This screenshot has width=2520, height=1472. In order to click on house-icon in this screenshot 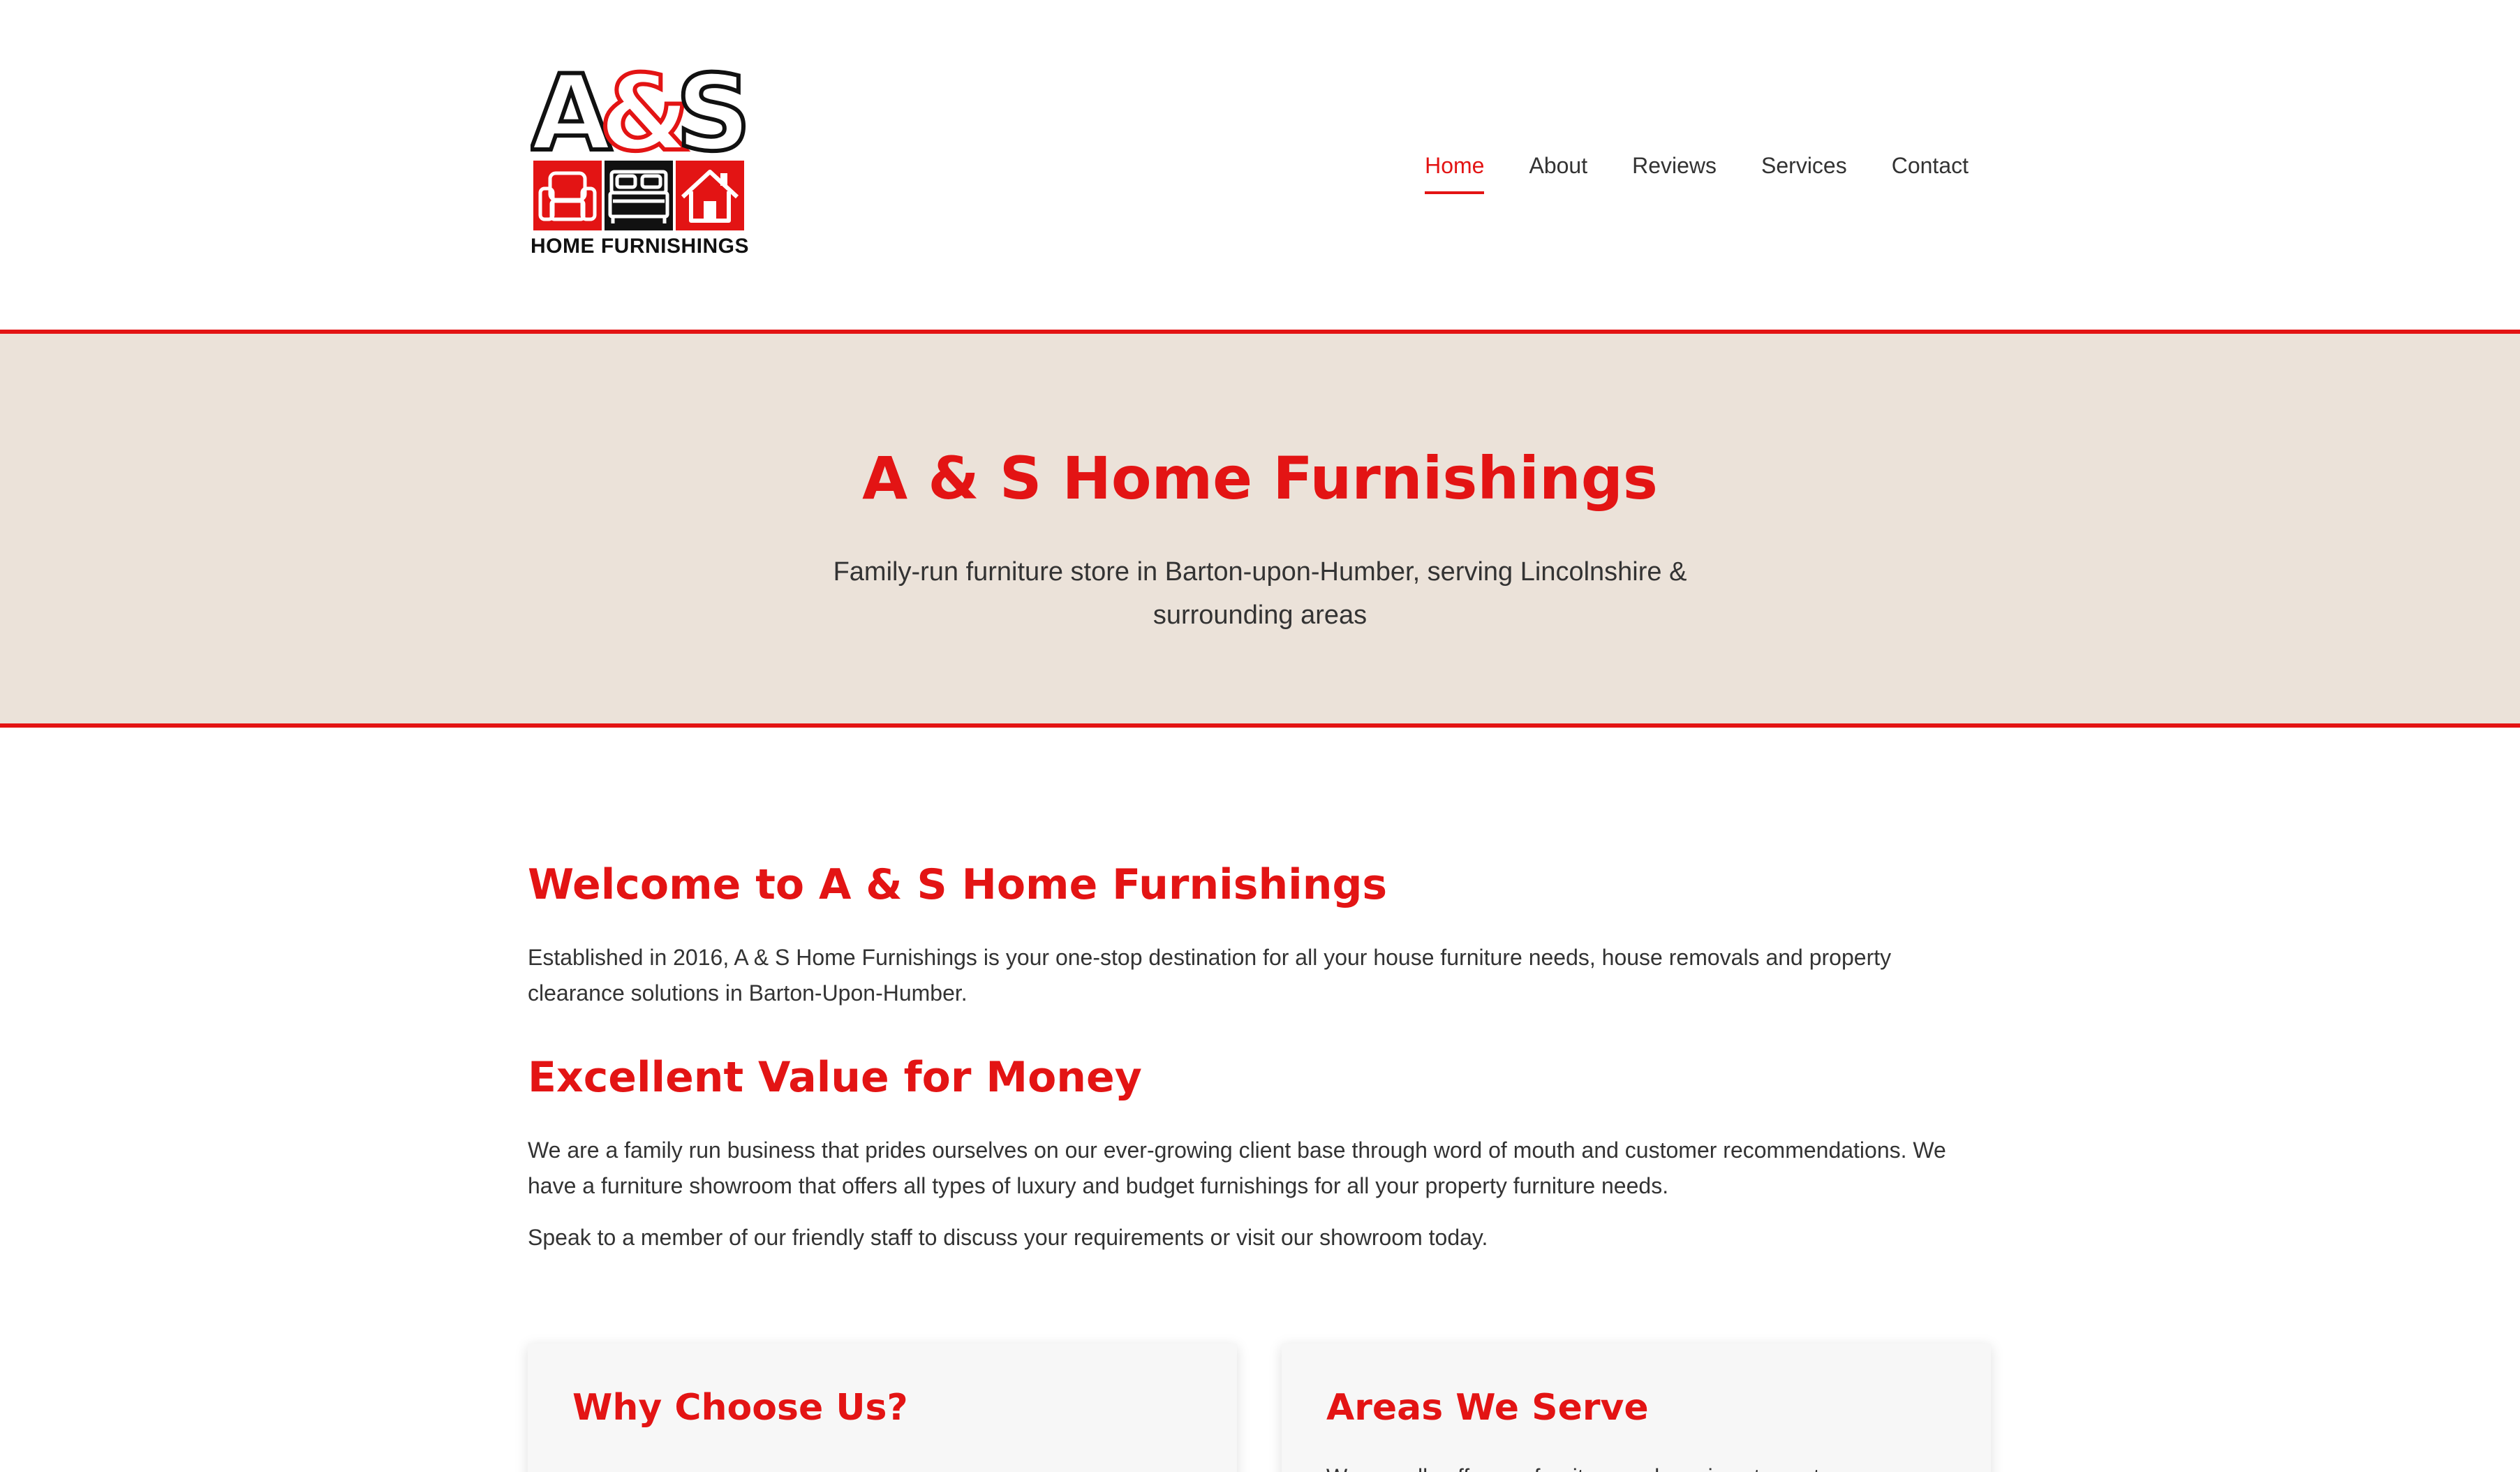, I will do `click(710, 195)`.